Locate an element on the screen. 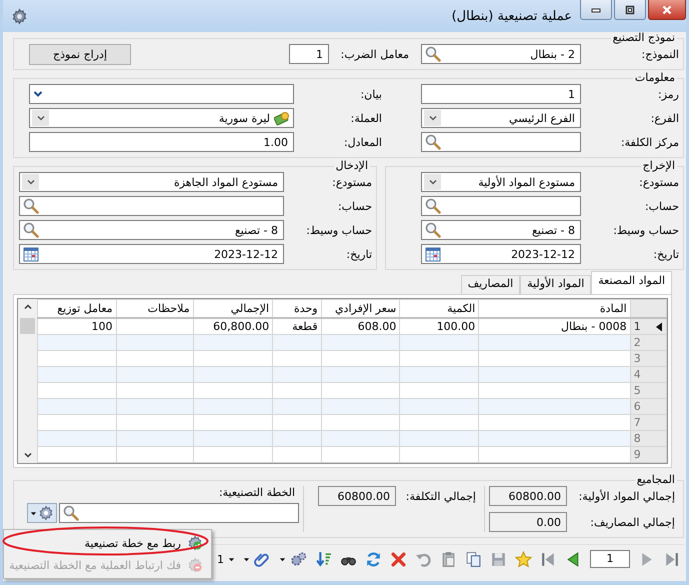  readonly-field: 0.00 is located at coordinates (528, 522).